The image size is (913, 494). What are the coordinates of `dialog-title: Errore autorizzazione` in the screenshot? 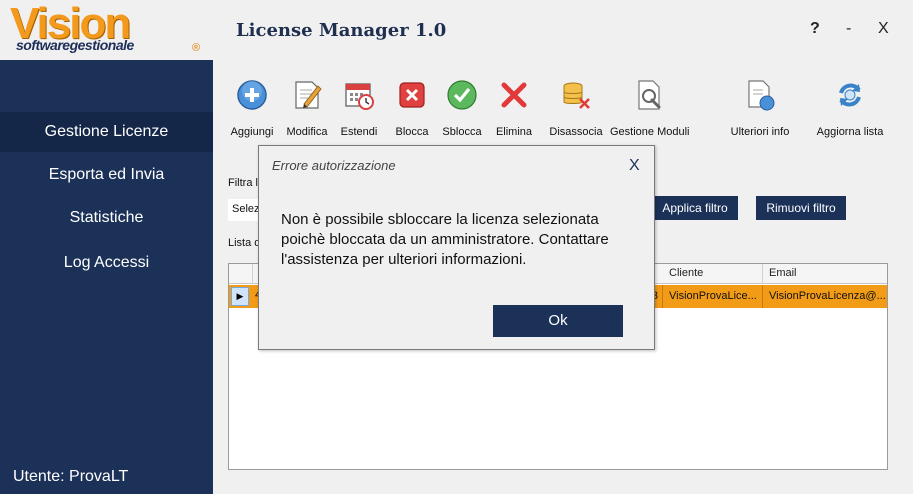 It's located at (334, 165).